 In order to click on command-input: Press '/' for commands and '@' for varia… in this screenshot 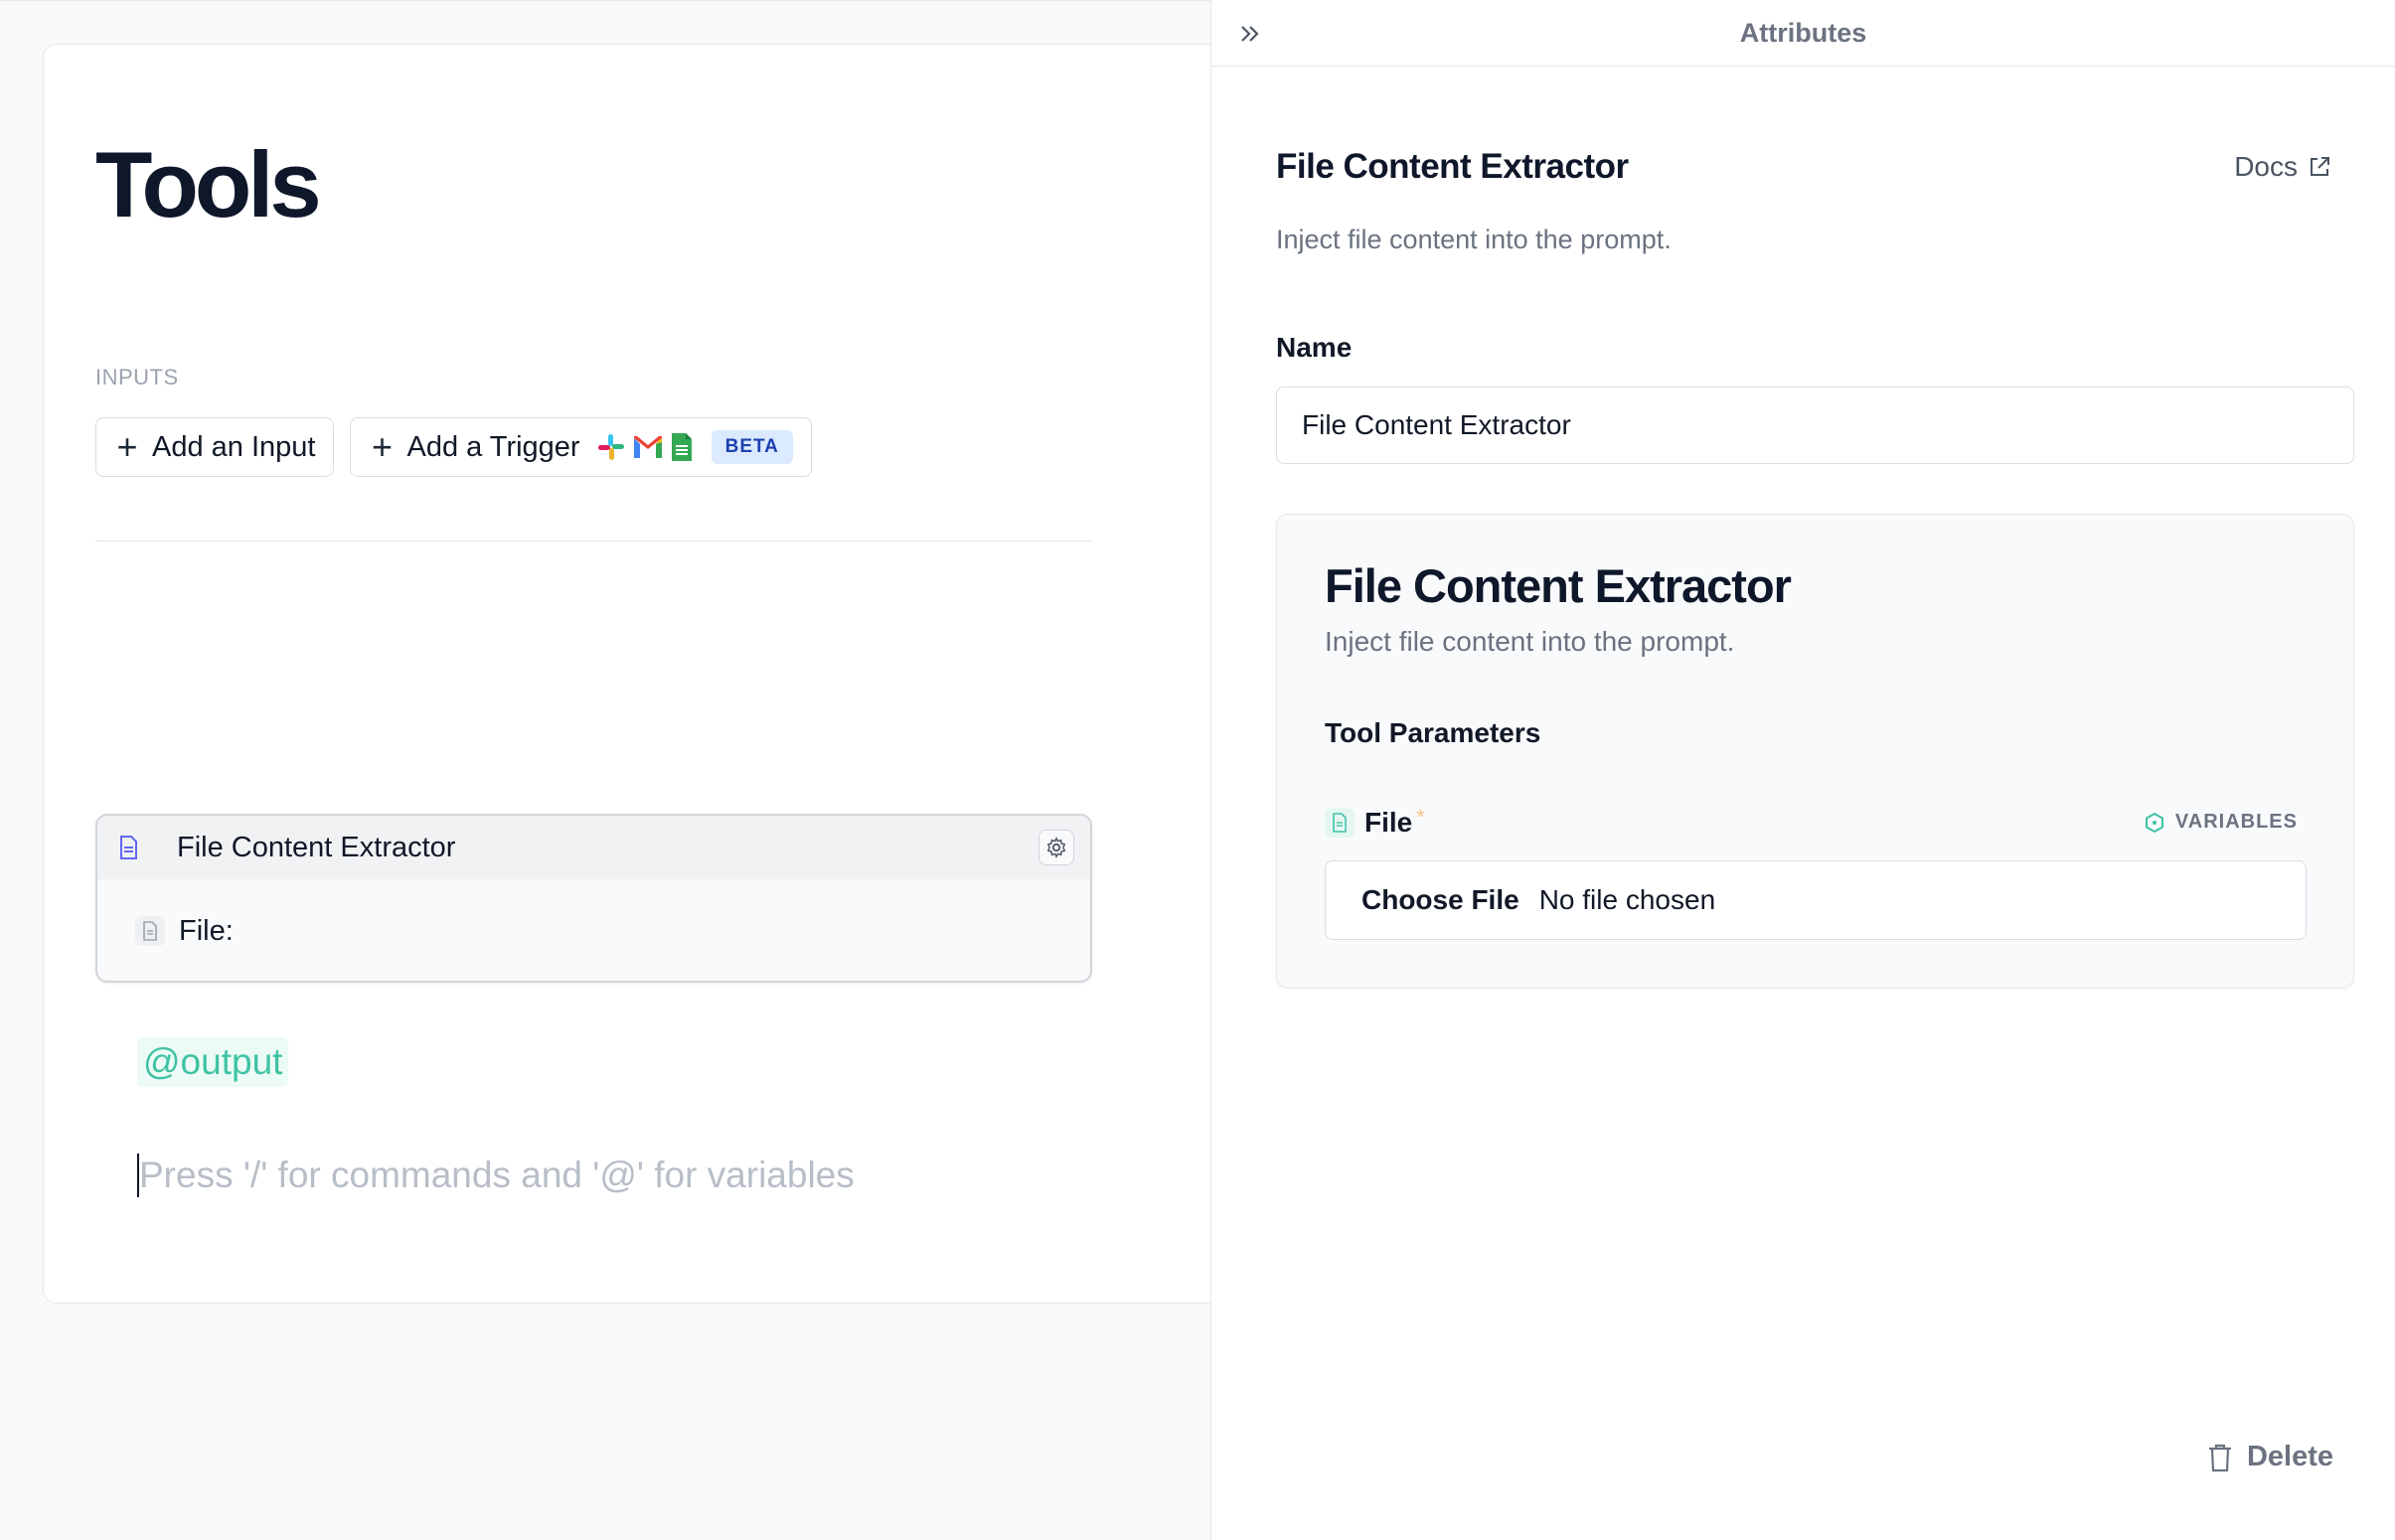, I will do `click(584, 1176)`.